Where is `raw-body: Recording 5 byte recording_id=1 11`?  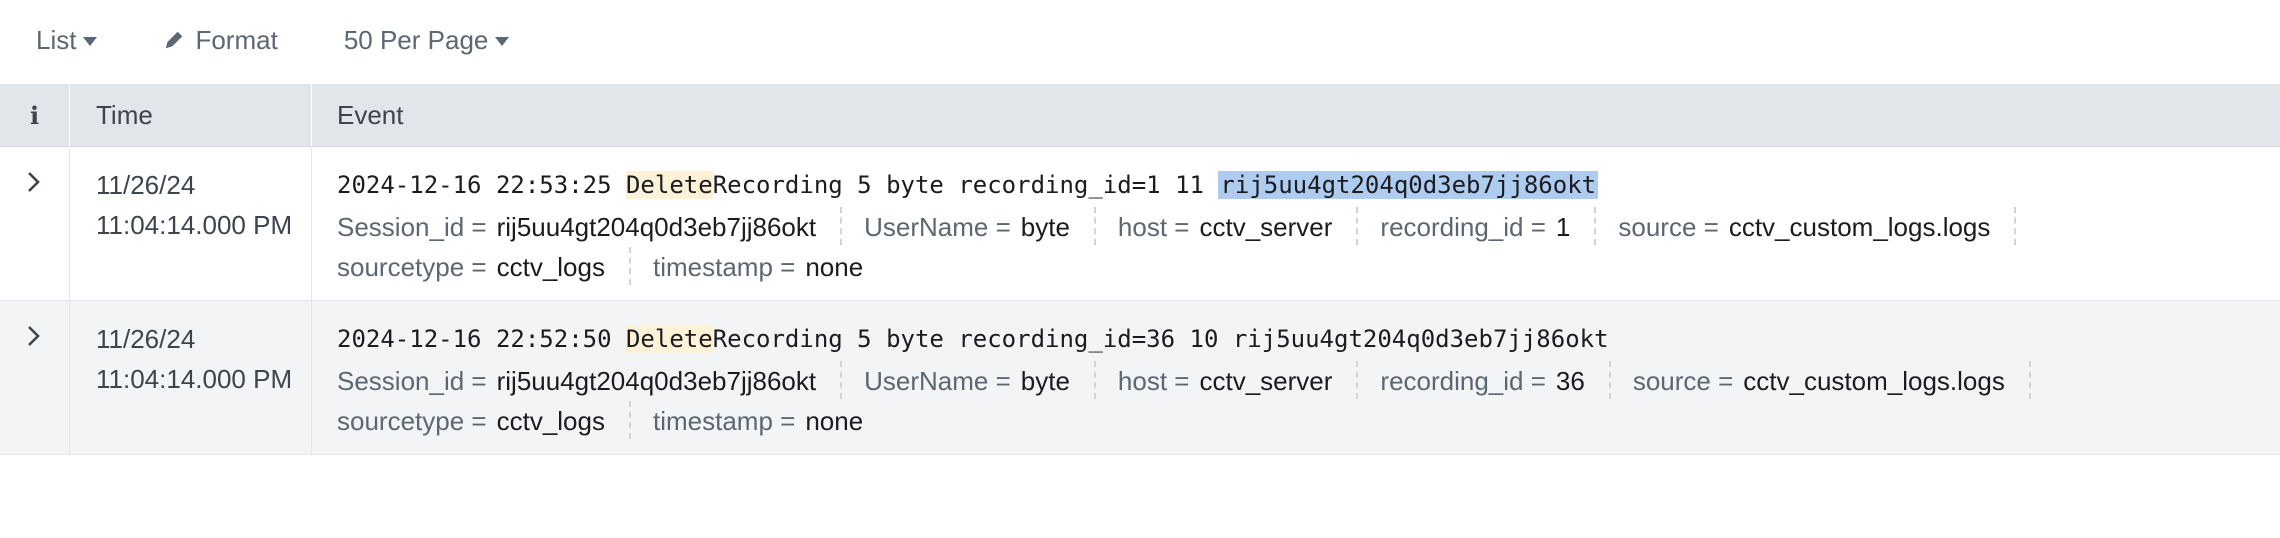 raw-body: Recording 5 byte recording_id=1 11 is located at coordinates (965, 185).